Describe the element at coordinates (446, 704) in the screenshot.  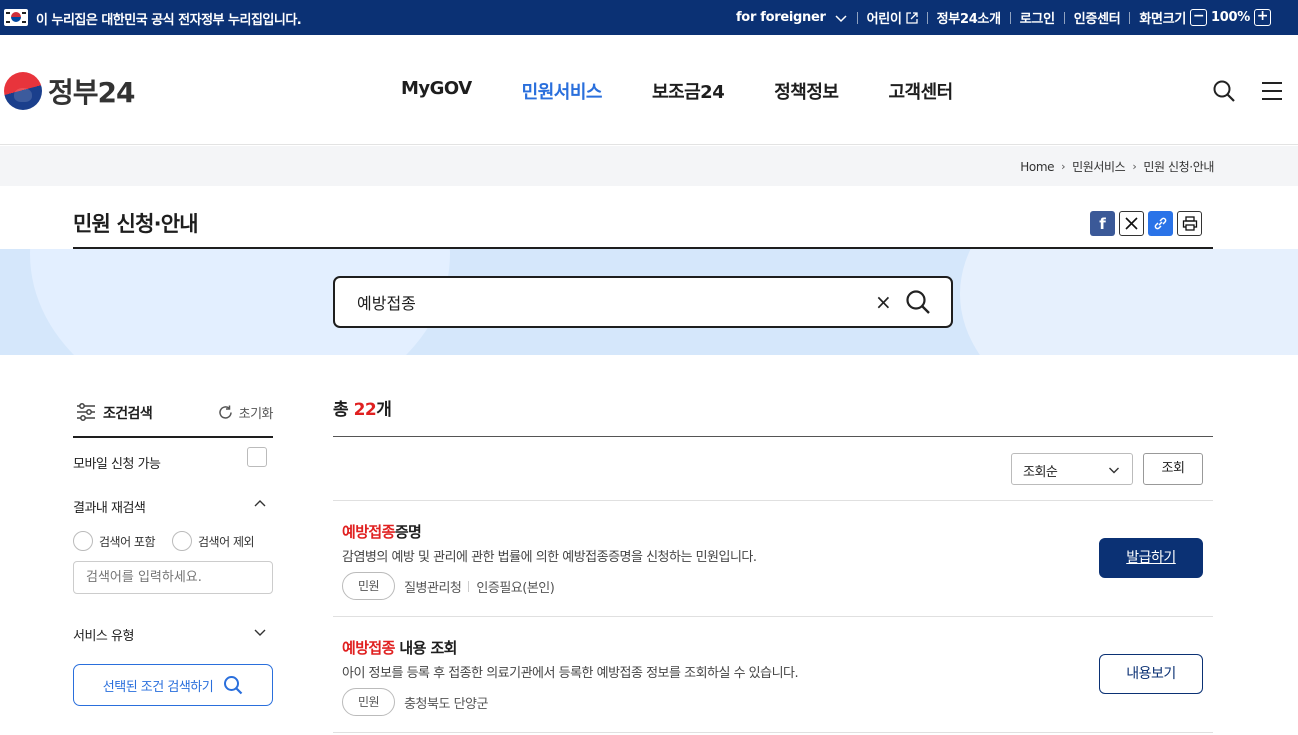
I see `item-agency: 충청북도 단양군` at that location.